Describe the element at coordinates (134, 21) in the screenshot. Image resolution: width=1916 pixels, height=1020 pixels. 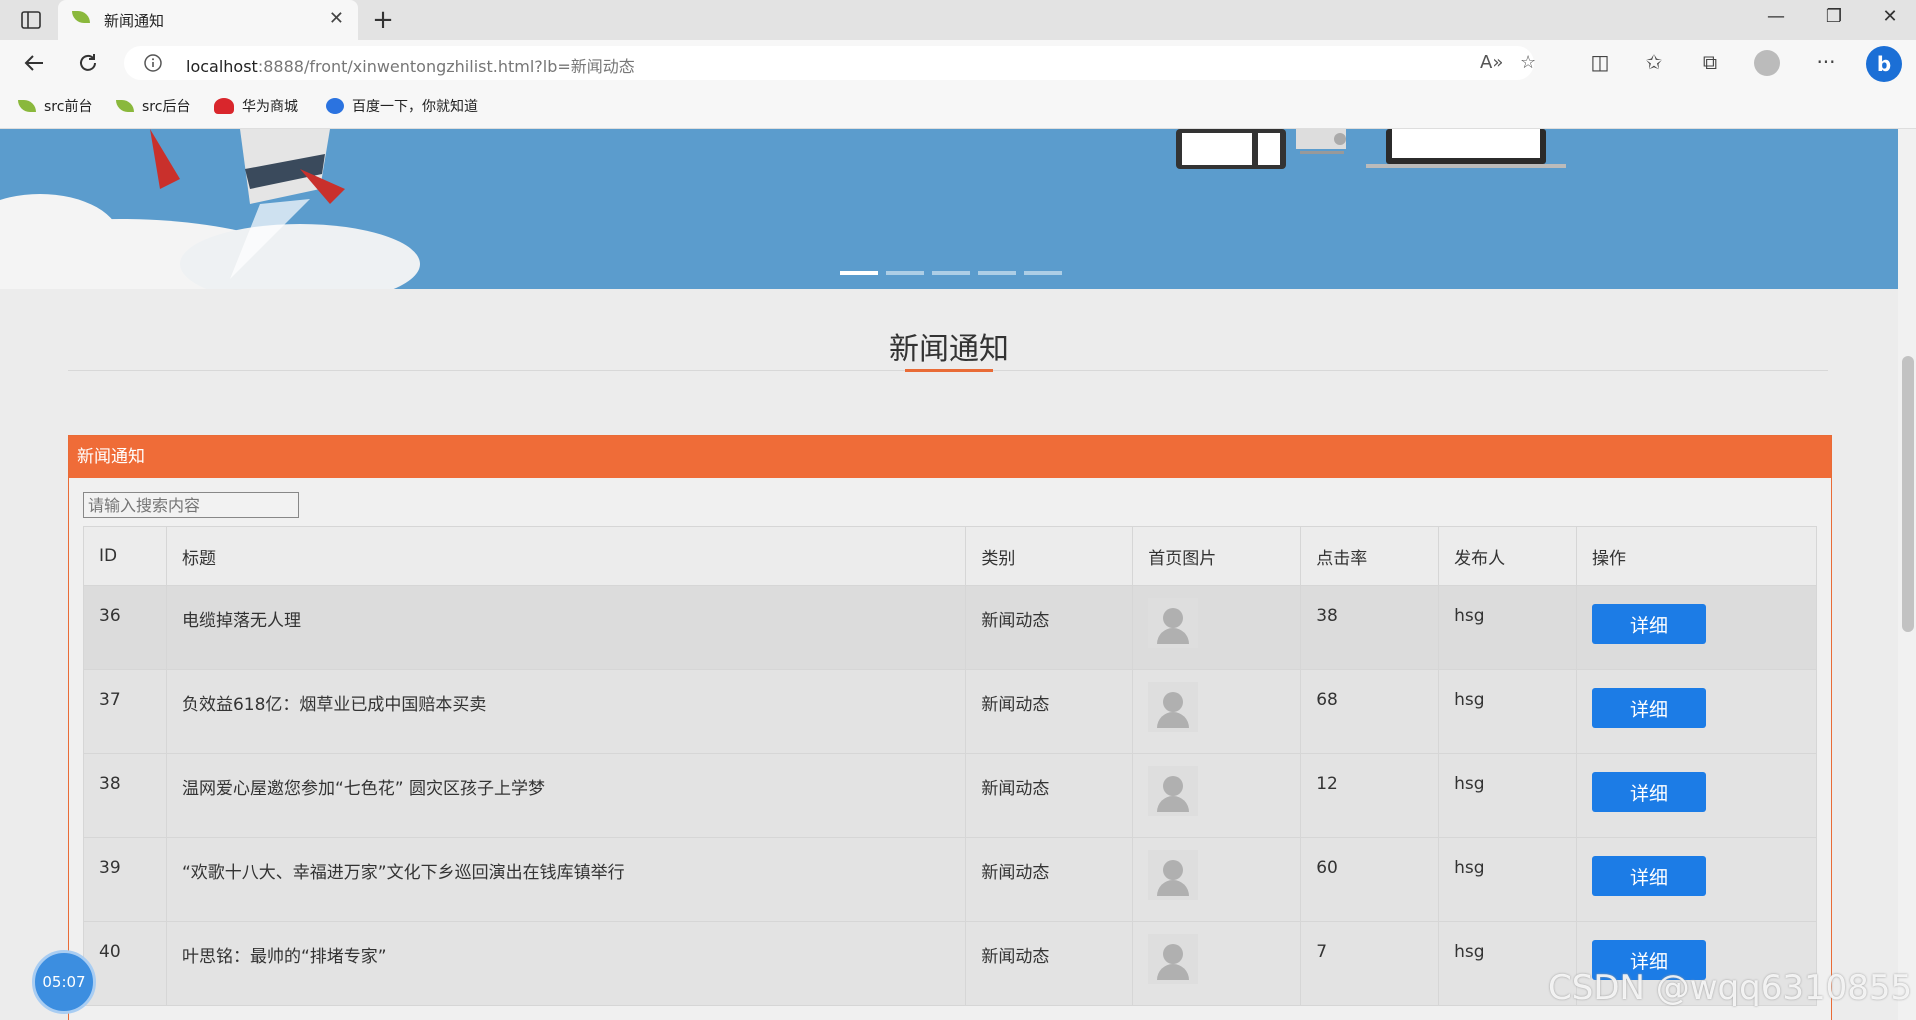
I see `tab-title: 新闻通知` at that location.